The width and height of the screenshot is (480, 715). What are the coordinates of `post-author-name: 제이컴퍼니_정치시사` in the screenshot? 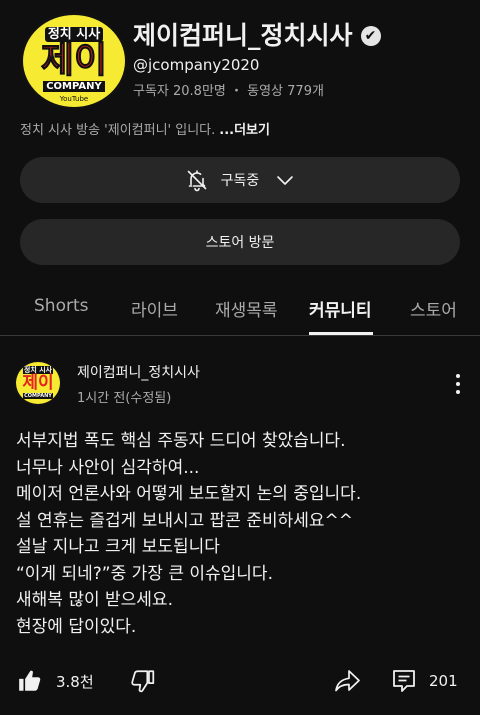 It's located at (138, 372).